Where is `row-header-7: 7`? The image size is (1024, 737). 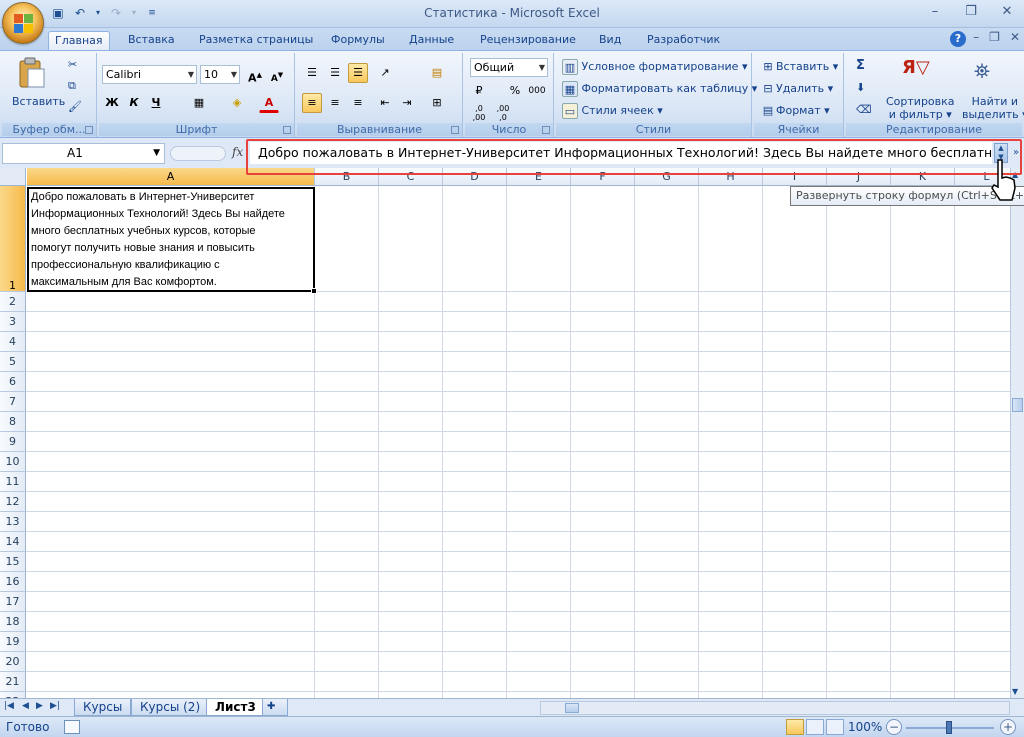 row-header-7: 7 is located at coordinates (13, 402).